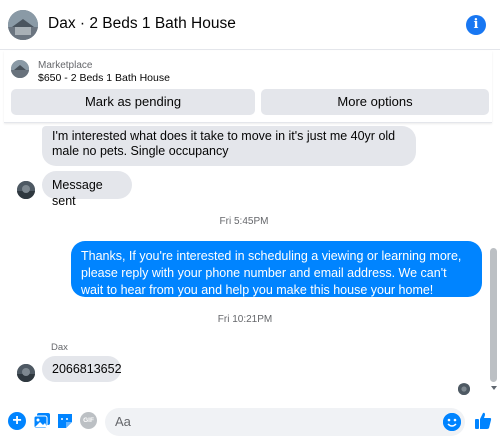  What do you see at coordinates (142, 24) in the screenshot?
I see `chat-title: Dax · 2 Beds 1 Bath House` at bounding box center [142, 24].